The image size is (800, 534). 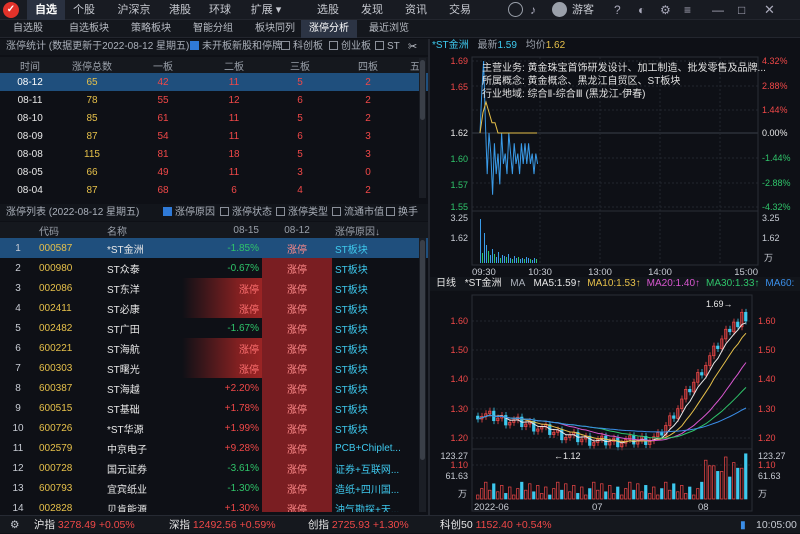 I want to click on stats-col-header: 四板, so click(x=368, y=65).